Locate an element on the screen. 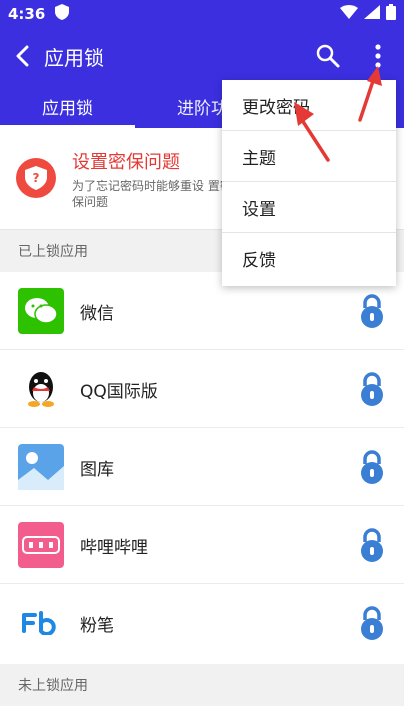 This screenshot has width=404, height=720. fenbi-icon is located at coordinates (41, 623).